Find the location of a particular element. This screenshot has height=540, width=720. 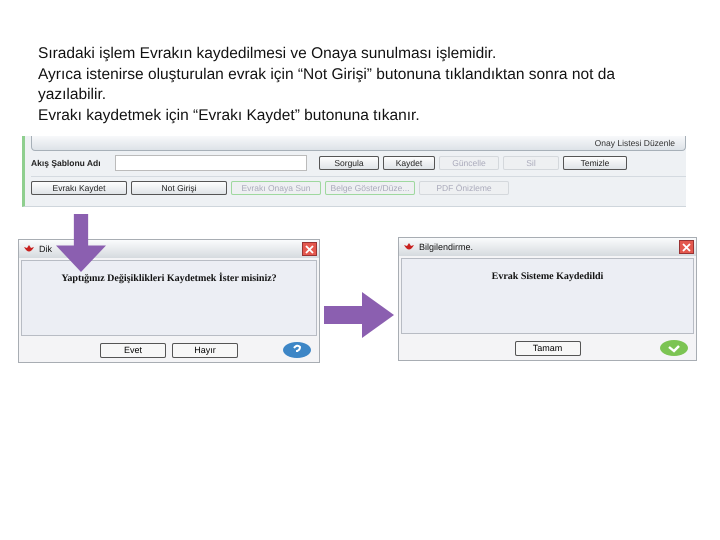

approval-list-link: Onay Listesi Düzenle is located at coordinates (634, 143).